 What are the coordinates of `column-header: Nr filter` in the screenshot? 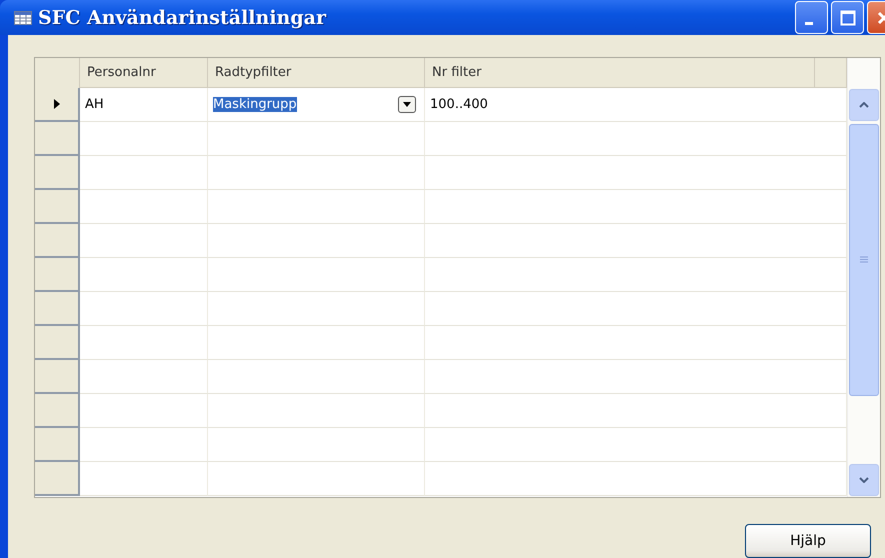 It's located at (620, 73).